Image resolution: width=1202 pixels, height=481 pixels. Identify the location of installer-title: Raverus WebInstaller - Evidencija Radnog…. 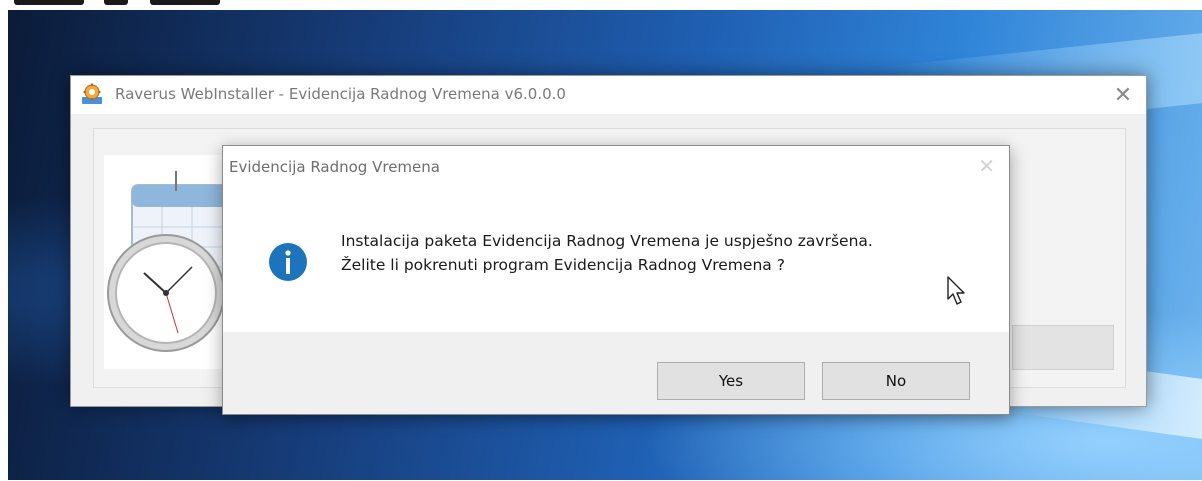
(340, 94).